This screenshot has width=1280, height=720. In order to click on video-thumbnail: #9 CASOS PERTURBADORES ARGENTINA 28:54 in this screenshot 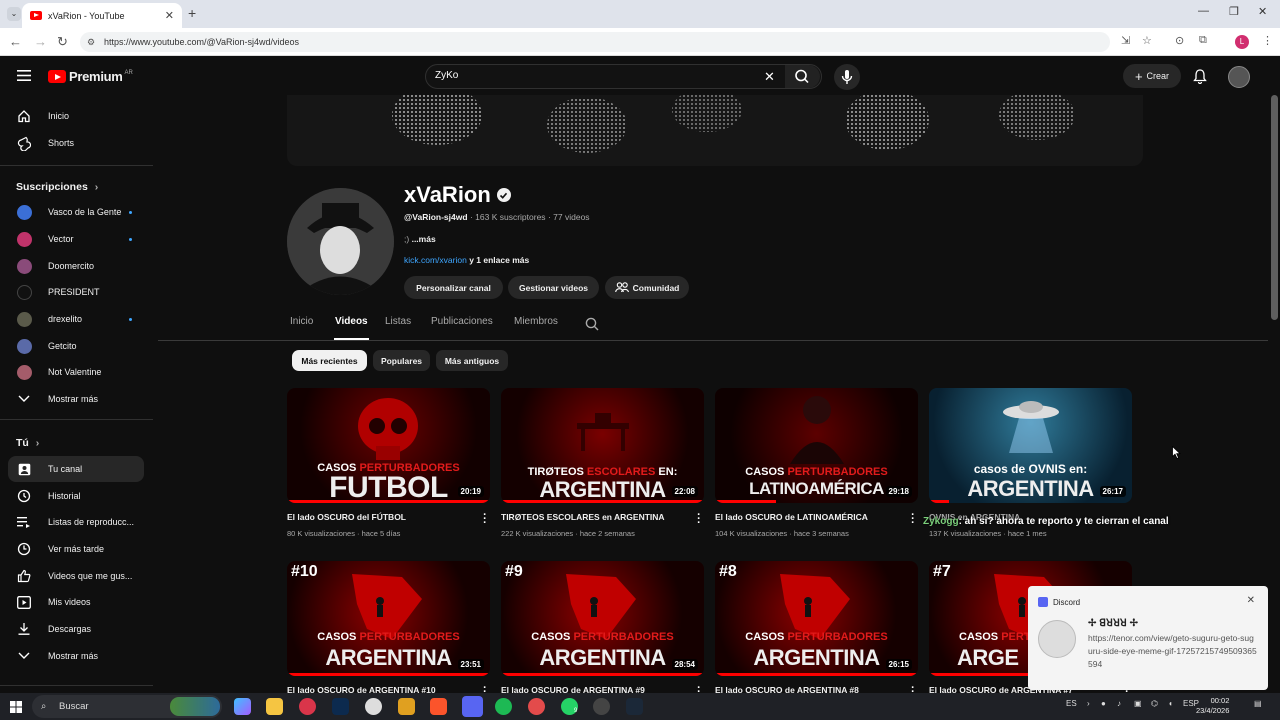, I will do `click(602, 618)`.